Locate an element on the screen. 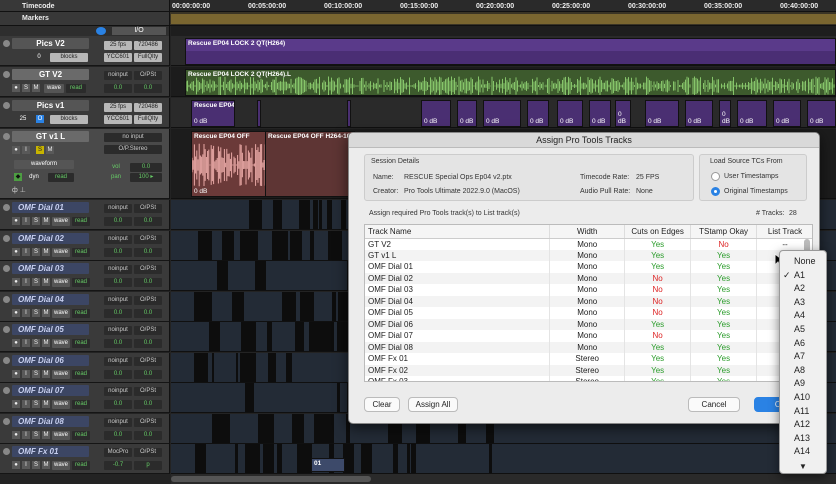 This screenshot has height=484, width=836. audio-clip: Rescue EP04 LOCK 2 QT(H264).L is located at coordinates (510, 82).